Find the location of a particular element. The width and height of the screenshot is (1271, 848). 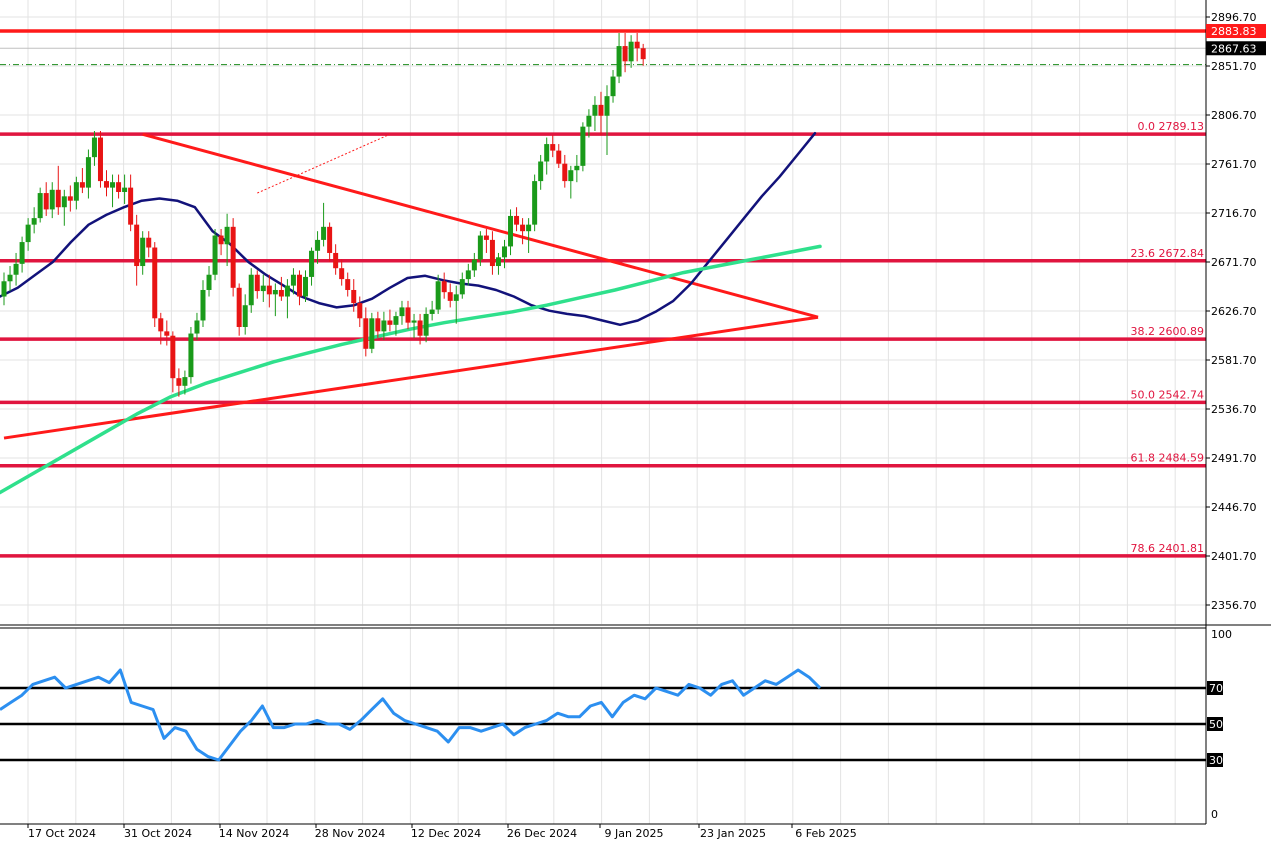

y-tick-label: 2806.70 is located at coordinates (1234, 115).